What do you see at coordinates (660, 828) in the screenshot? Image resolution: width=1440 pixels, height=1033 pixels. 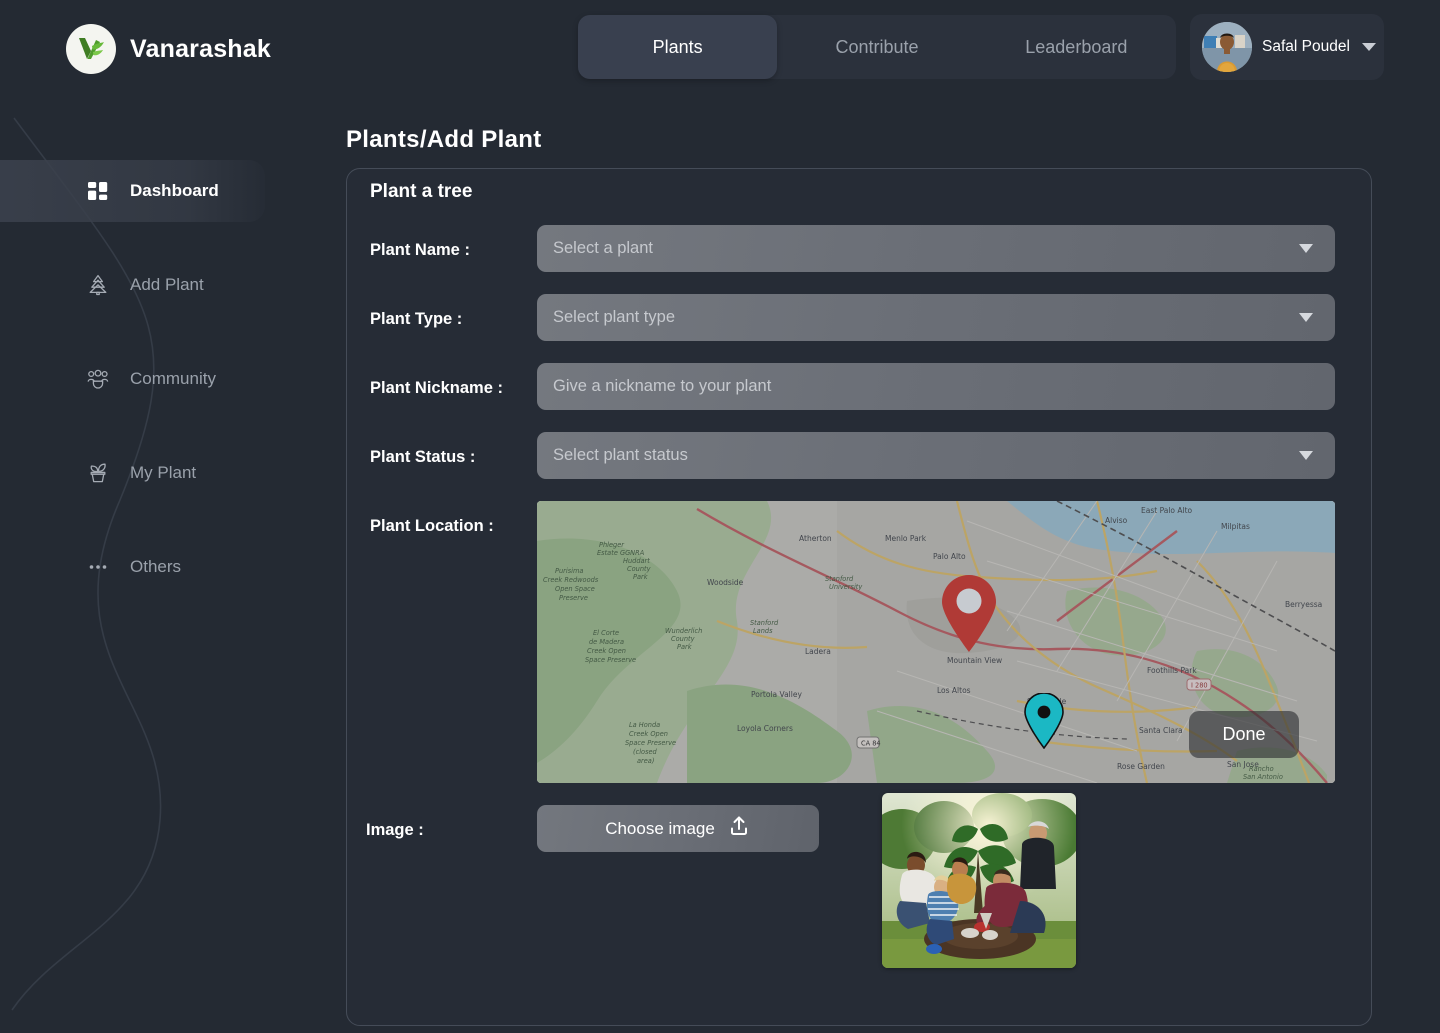 I see `choose-image-label: Choose image` at bounding box center [660, 828].